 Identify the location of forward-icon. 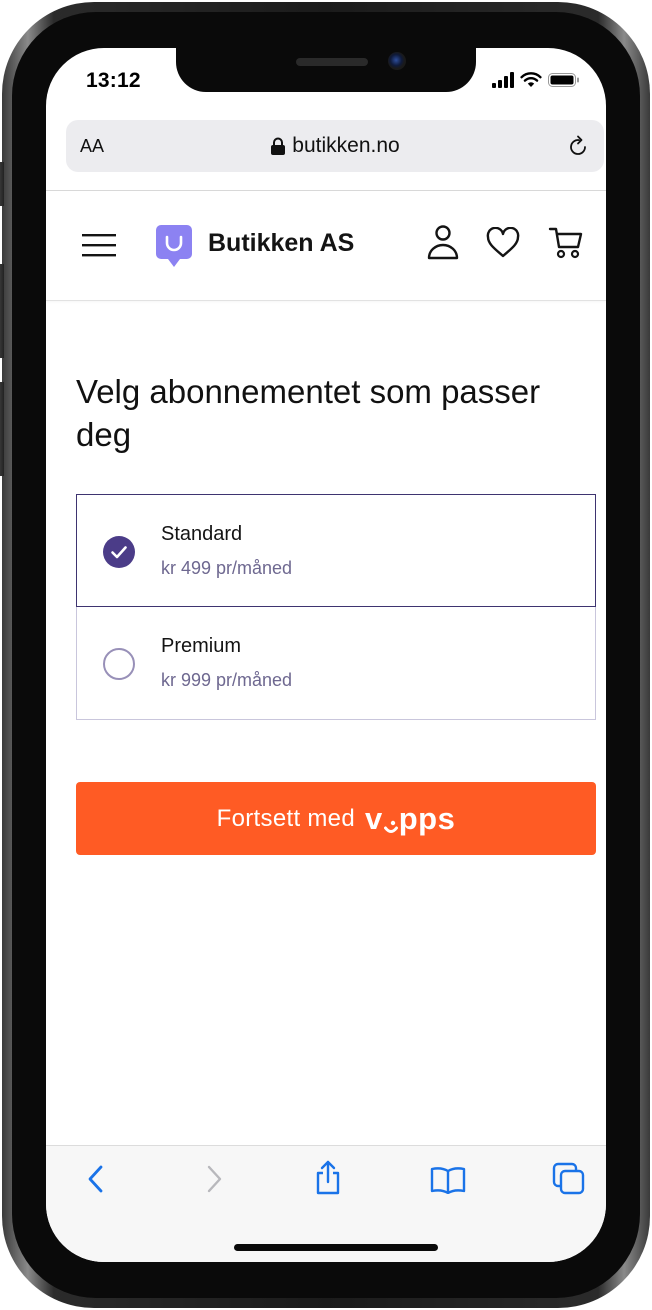
(214, 1179).